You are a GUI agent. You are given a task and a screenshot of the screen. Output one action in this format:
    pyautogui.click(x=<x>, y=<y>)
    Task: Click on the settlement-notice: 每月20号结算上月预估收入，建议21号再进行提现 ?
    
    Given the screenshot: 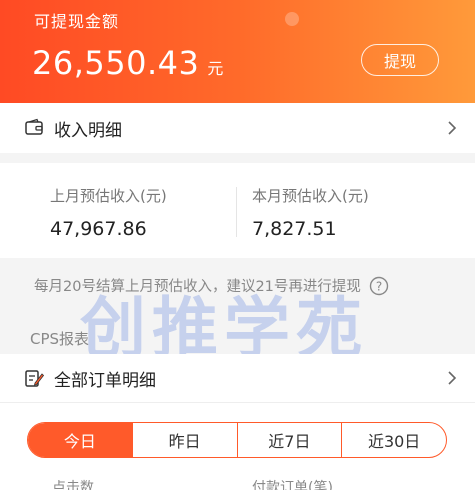 What is the action you would take?
    pyautogui.click(x=211, y=285)
    